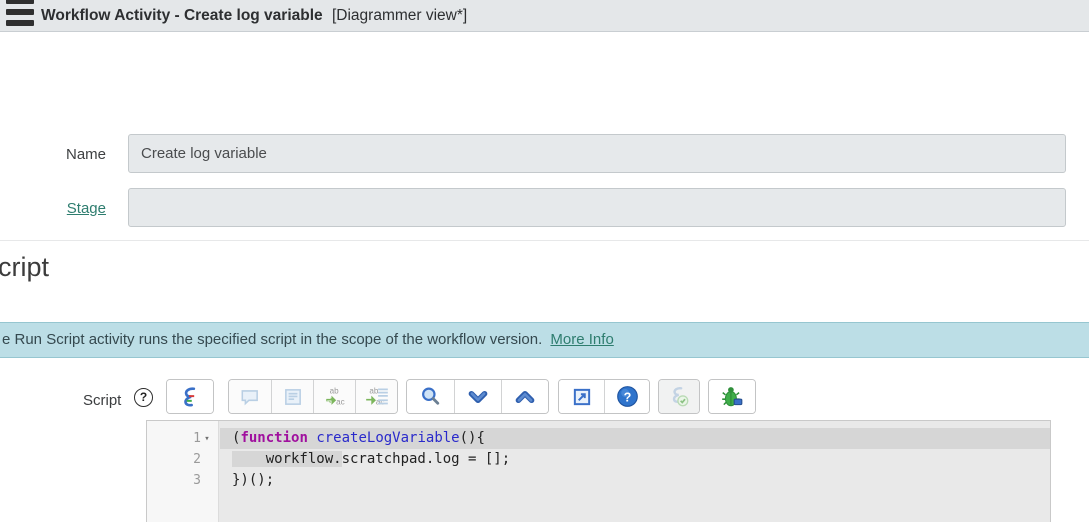 Image resolution: width=1089 pixels, height=522 pixels. I want to click on script-check-button, so click(679, 396).